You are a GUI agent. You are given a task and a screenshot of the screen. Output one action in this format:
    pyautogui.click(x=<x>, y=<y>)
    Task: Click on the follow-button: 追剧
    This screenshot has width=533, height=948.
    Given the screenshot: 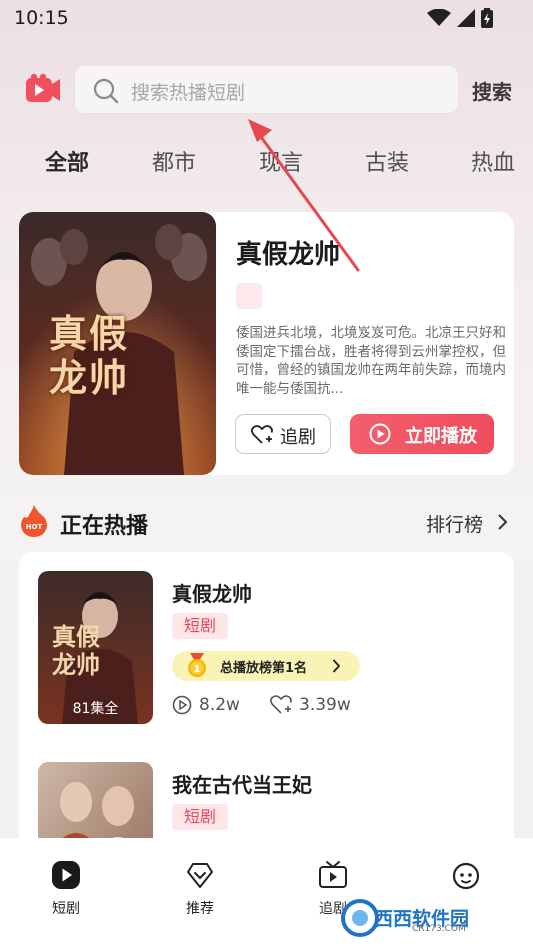 What is the action you would take?
    pyautogui.click(x=283, y=434)
    